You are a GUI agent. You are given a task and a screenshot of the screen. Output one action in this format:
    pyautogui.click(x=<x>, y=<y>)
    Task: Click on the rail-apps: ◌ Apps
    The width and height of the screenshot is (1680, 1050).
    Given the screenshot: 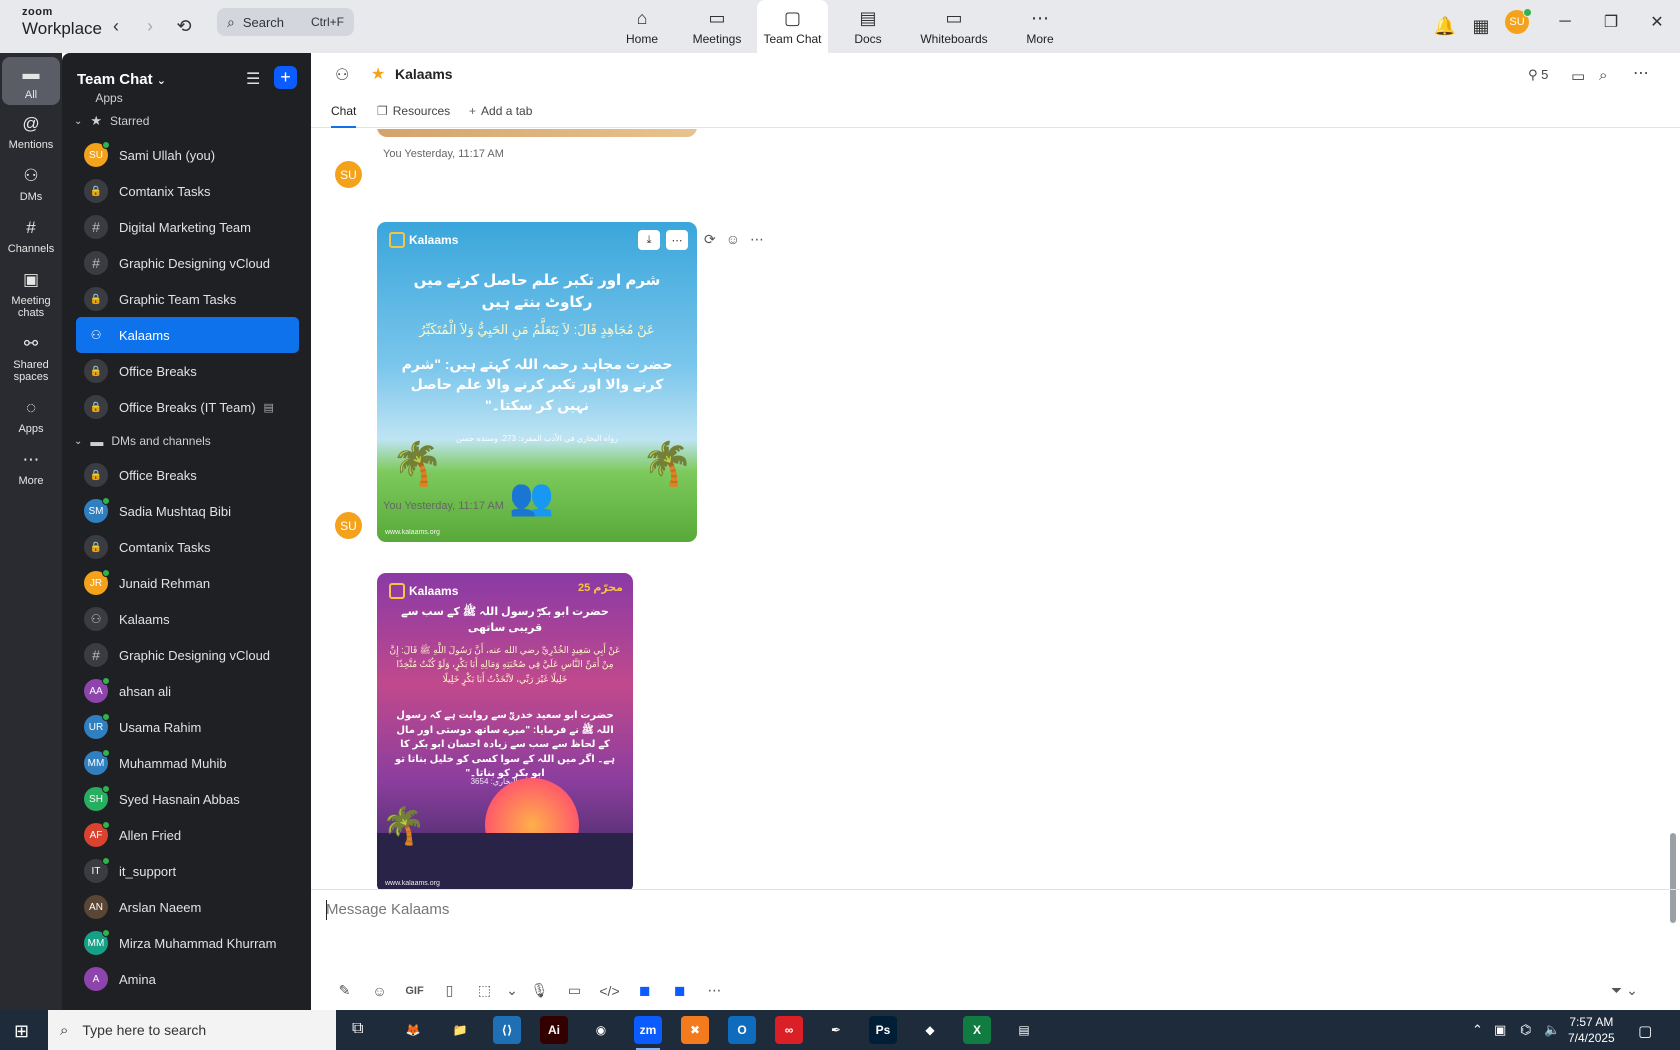 What is the action you would take?
    pyautogui.click(x=31, y=416)
    